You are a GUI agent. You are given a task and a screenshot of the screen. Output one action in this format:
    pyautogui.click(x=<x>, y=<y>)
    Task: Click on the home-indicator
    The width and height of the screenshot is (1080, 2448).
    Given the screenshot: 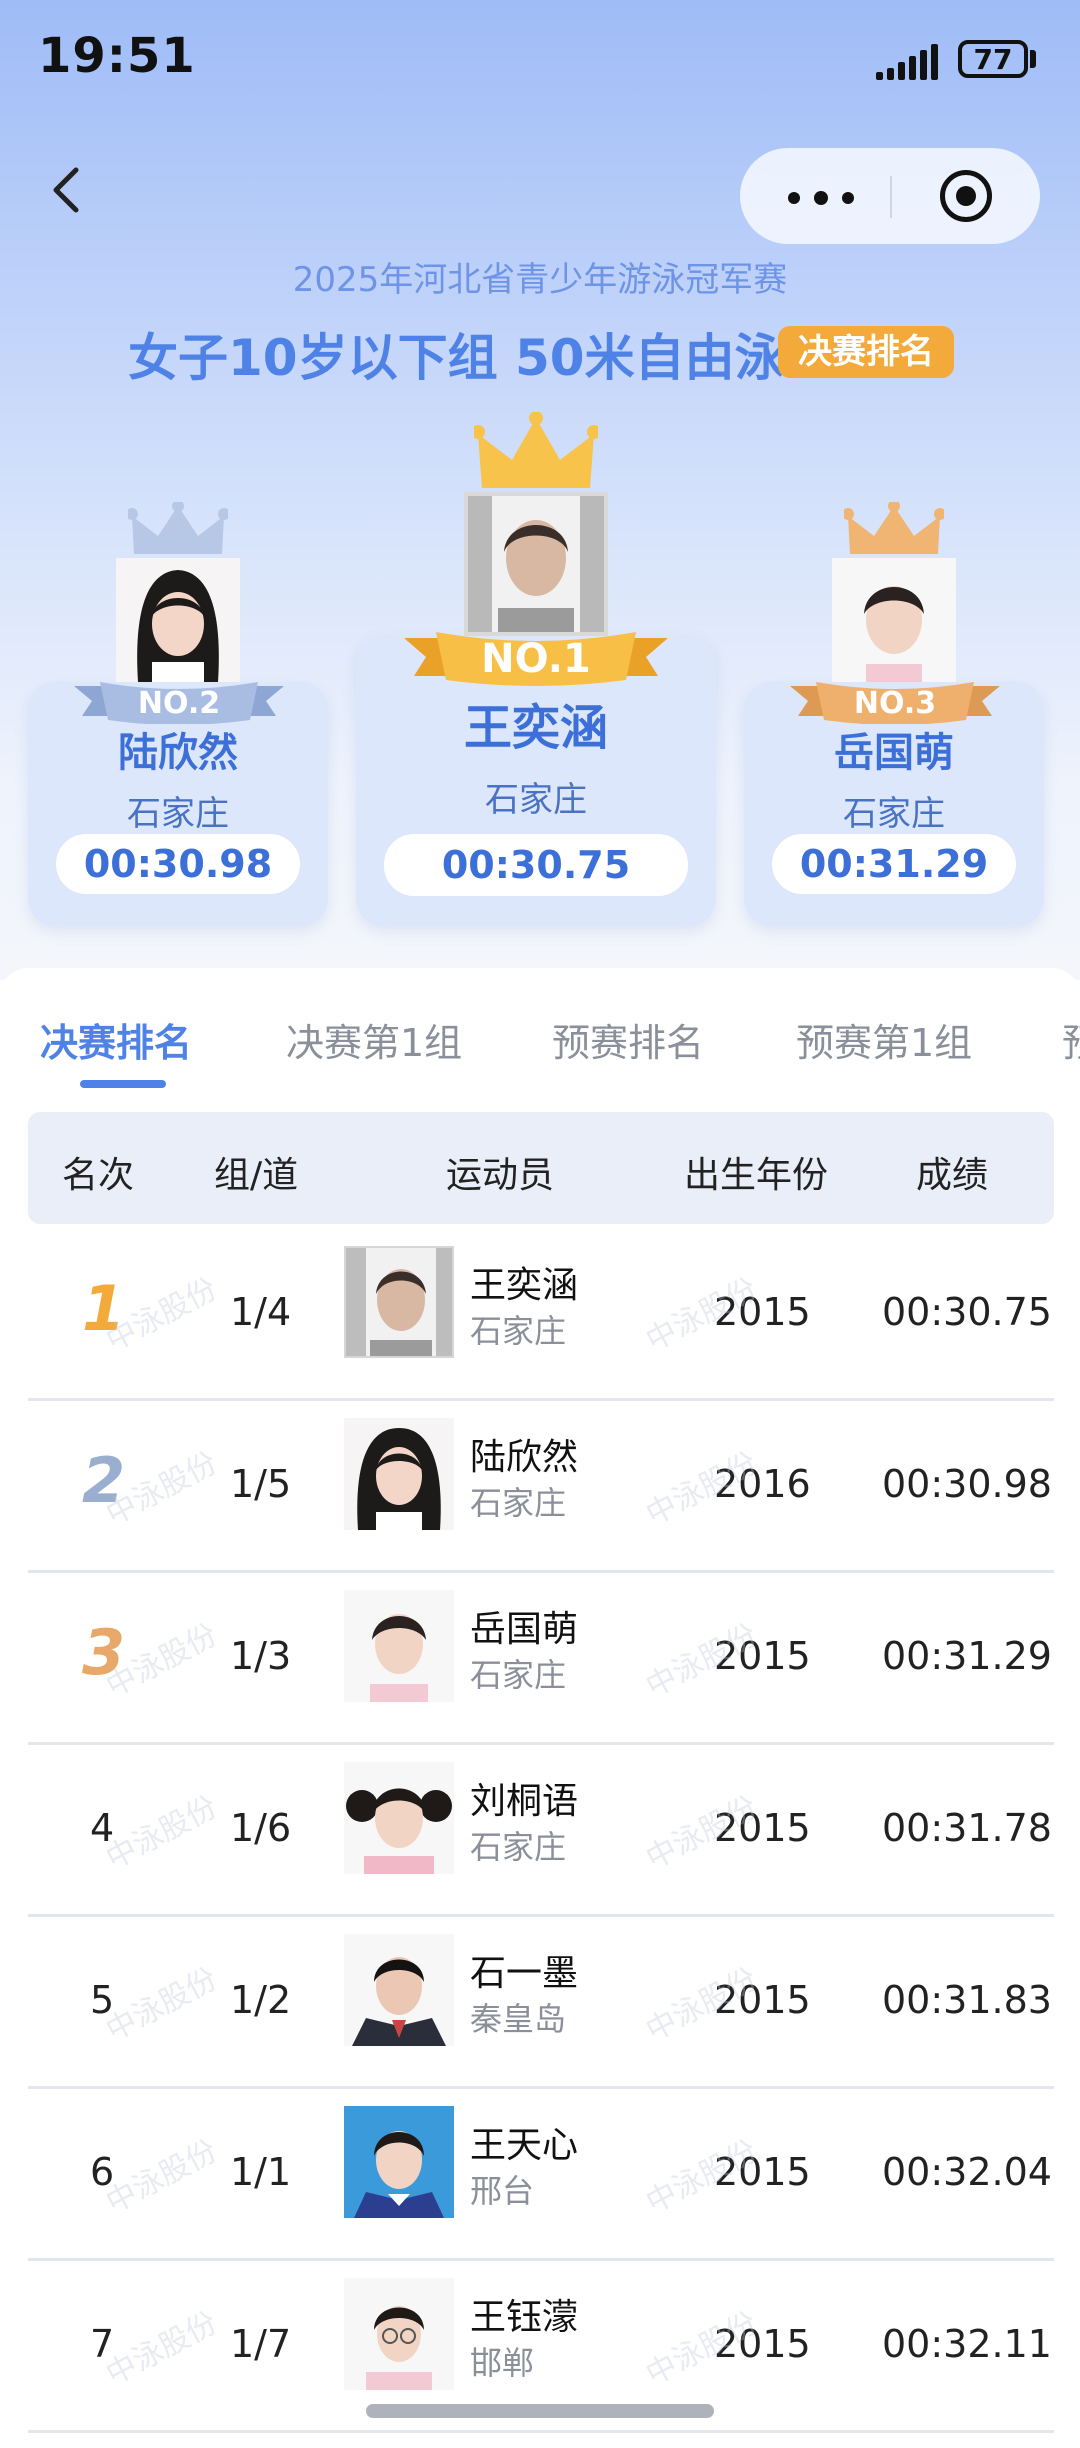 What is the action you would take?
    pyautogui.click(x=540, y=2411)
    